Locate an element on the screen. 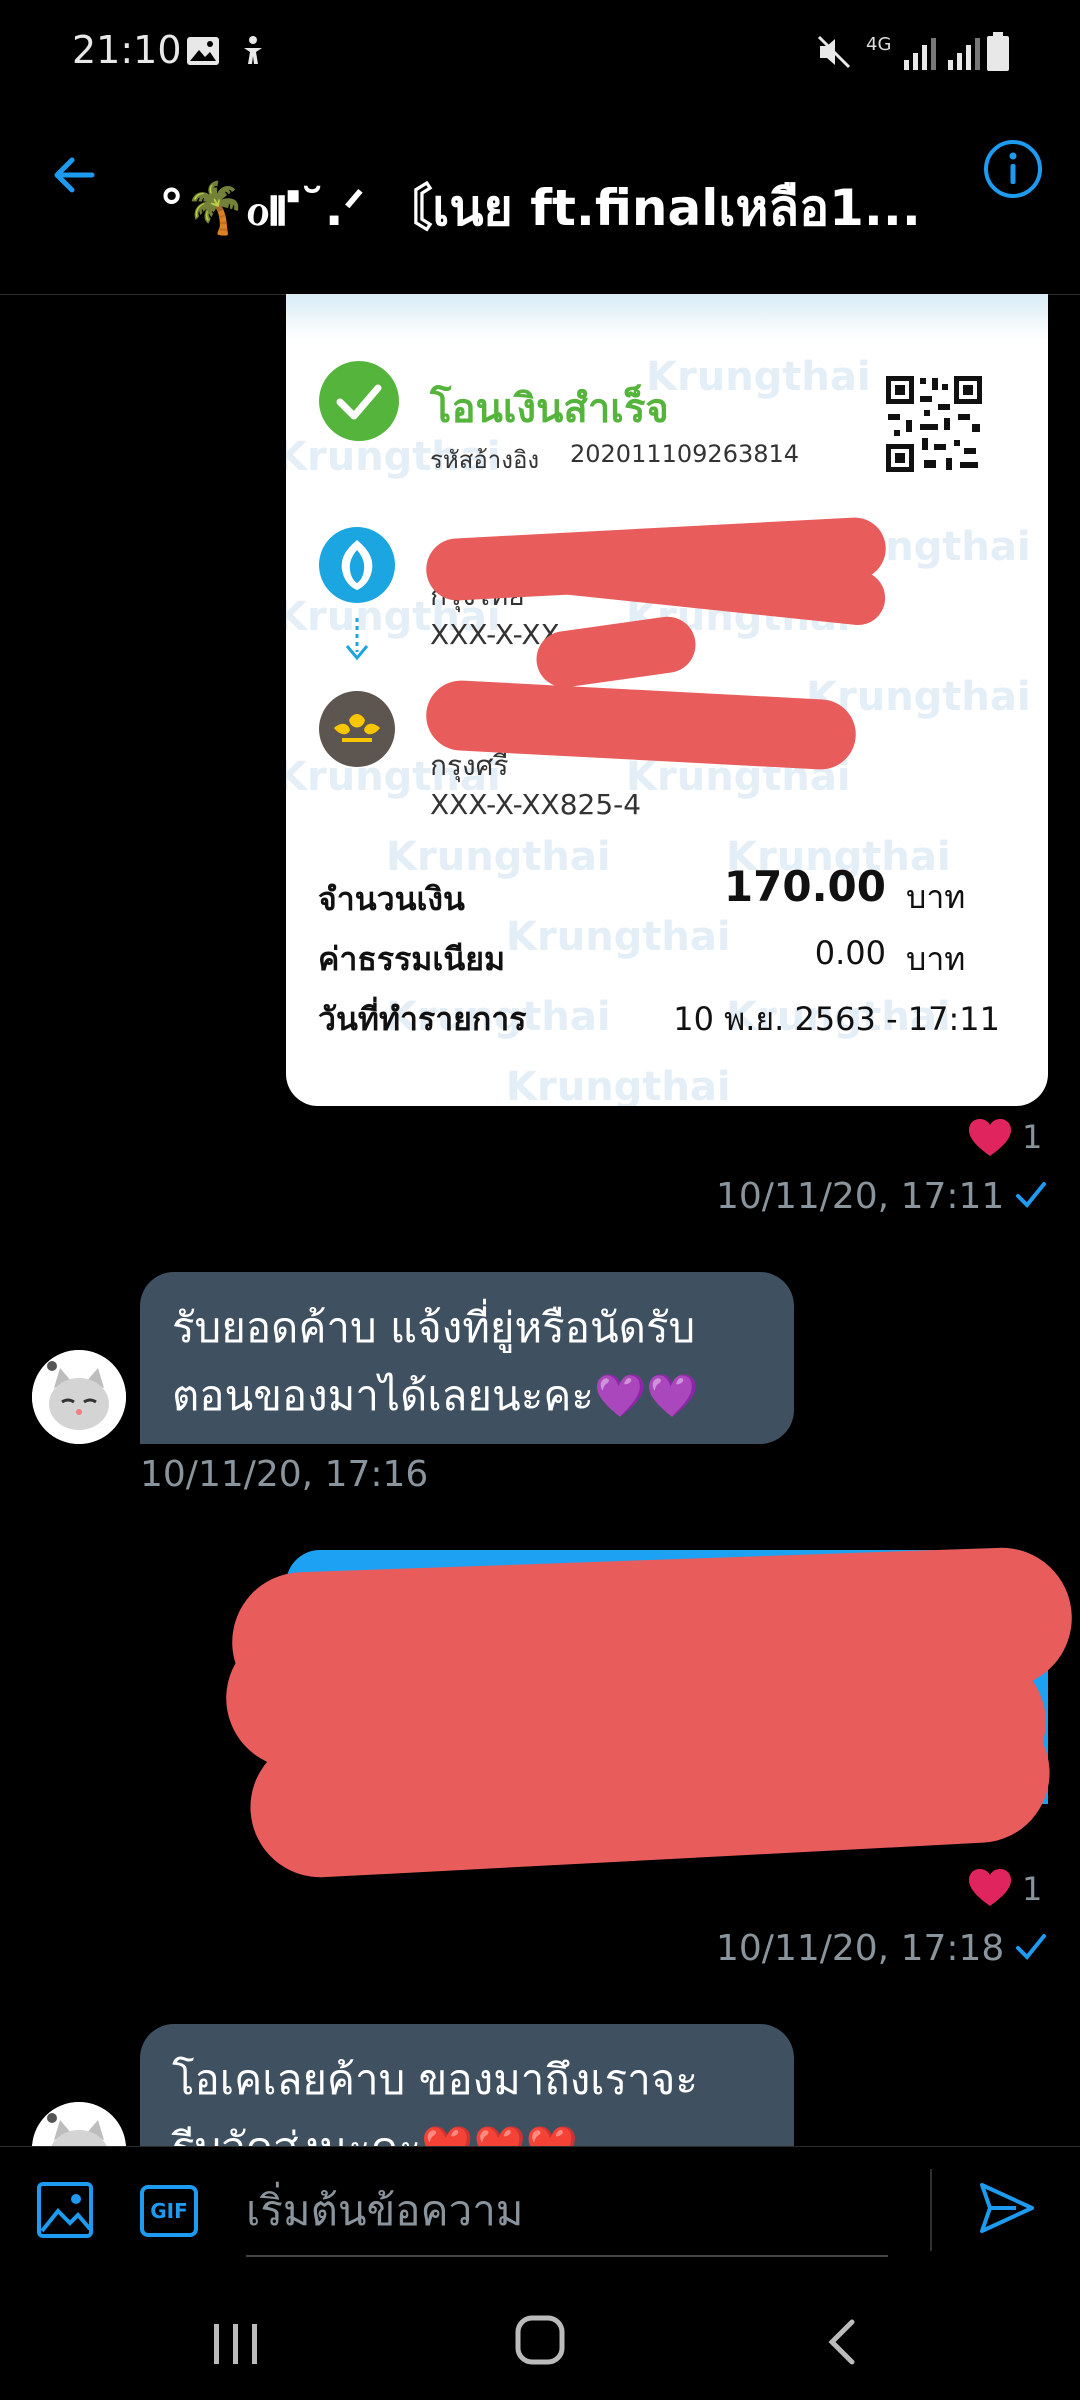 The image size is (1080, 2400). reference-label: รหัสอ้างอิง is located at coordinates (485, 460).